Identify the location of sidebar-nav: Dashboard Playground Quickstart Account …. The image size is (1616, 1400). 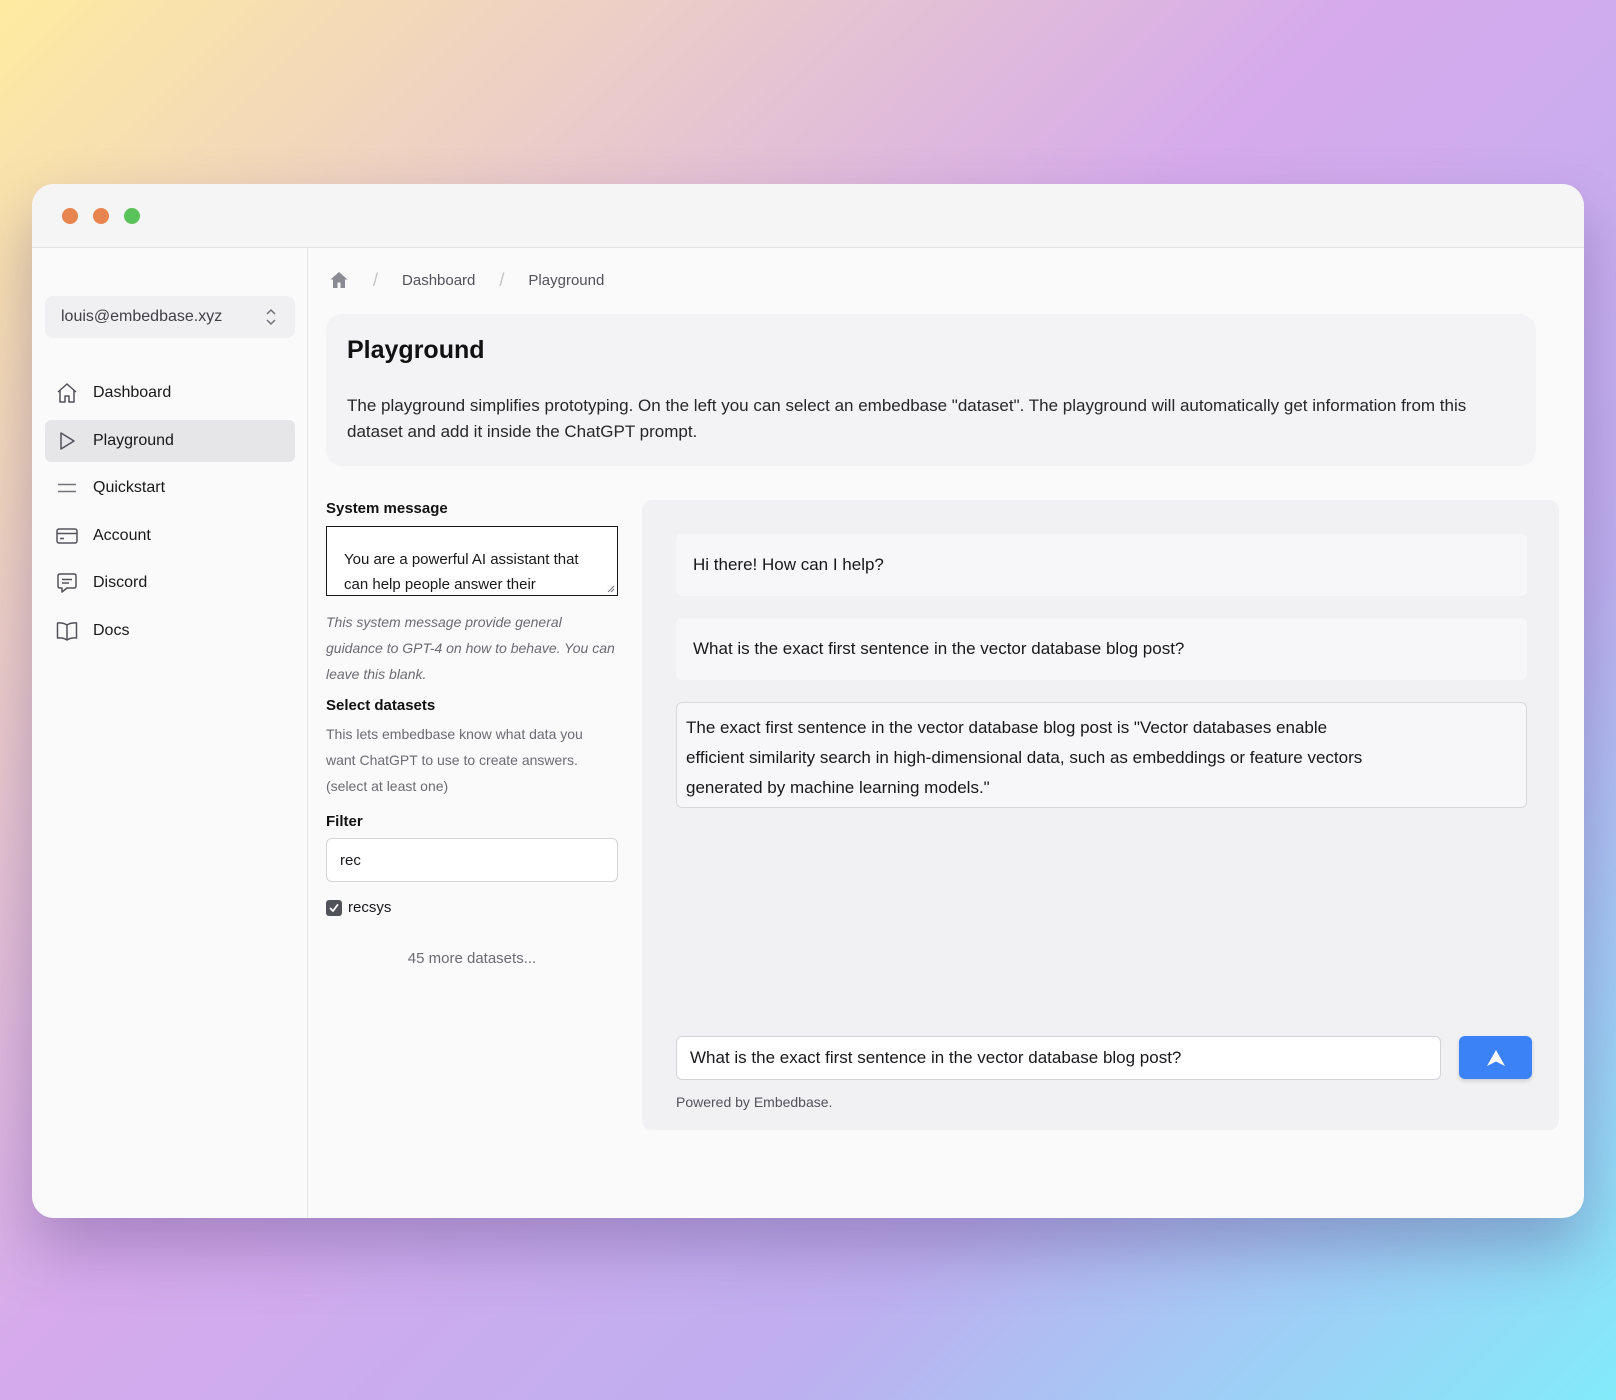
(170, 514).